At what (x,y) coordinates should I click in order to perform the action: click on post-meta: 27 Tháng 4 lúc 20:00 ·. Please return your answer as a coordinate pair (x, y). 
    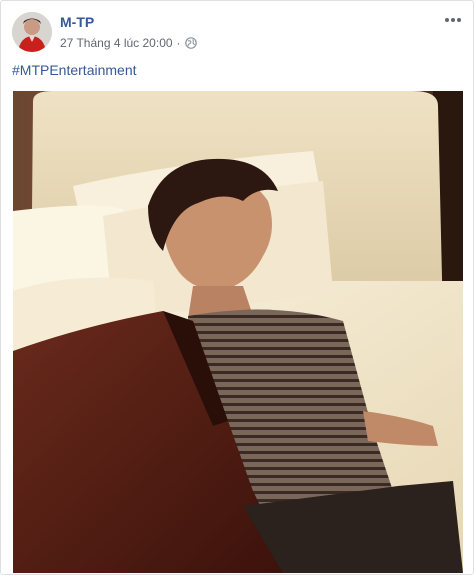
    Looking at the image, I should click on (128, 43).